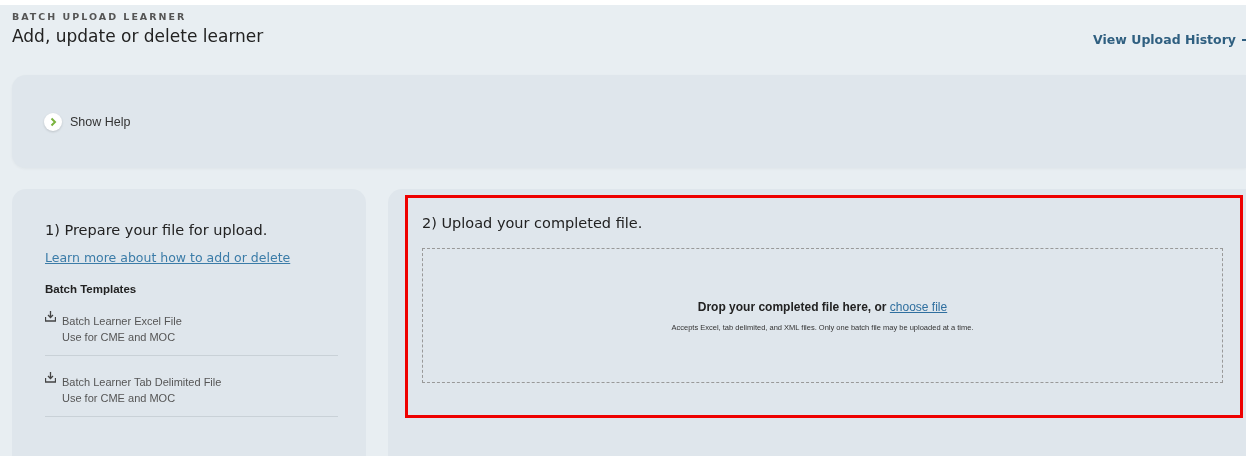  What do you see at coordinates (168, 257) in the screenshot?
I see `learn-more-link: Learn more about how to add or delete` at bounding box center [168, 257].